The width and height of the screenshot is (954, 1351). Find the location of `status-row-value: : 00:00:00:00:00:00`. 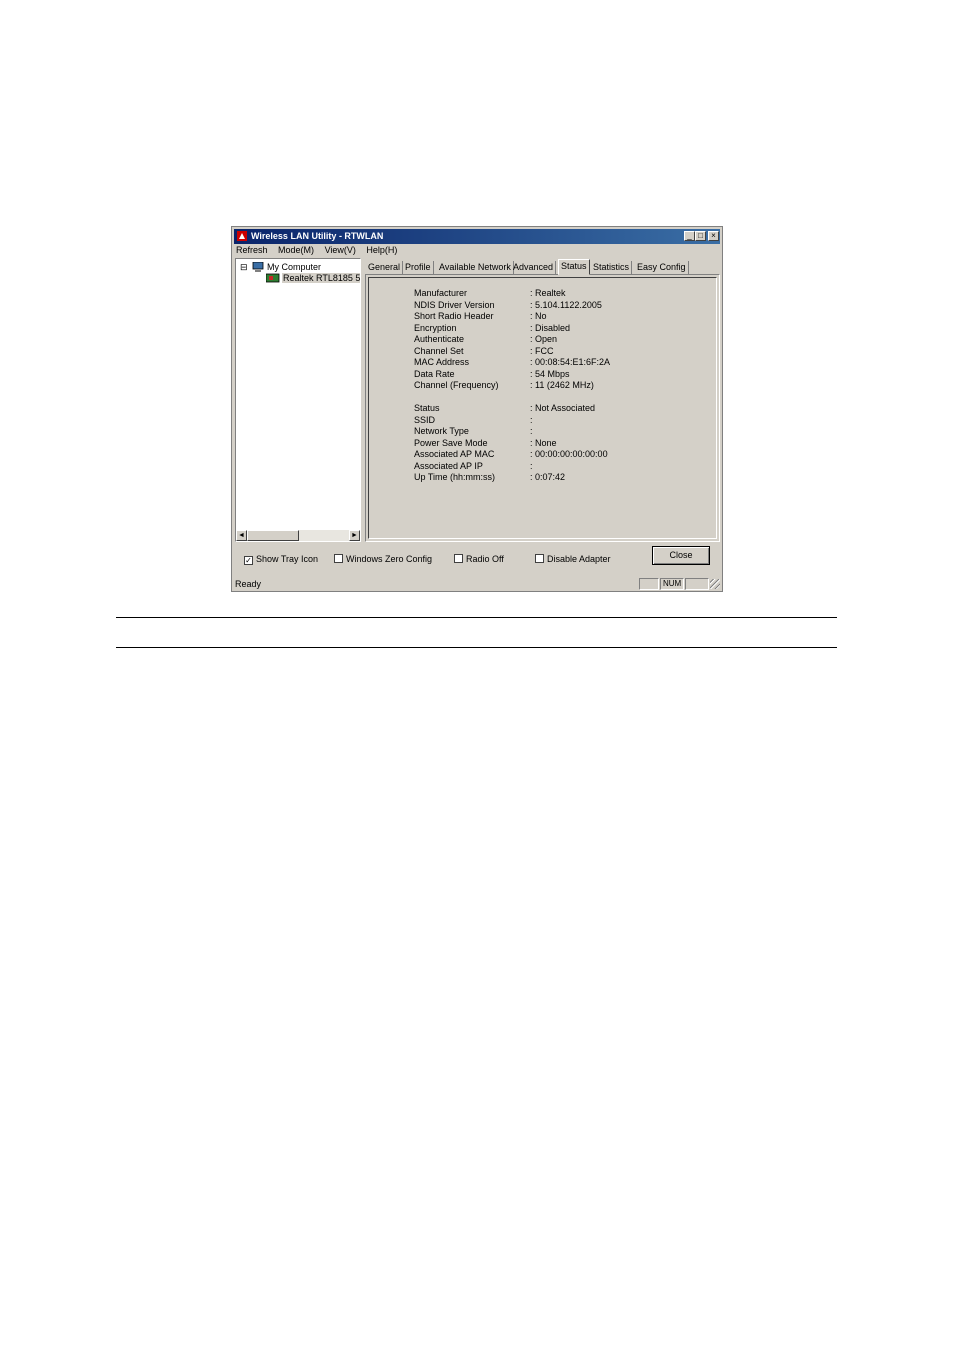

status-row-value: : 00:00:00:00:00:00 is located at coordinates (569, 454).